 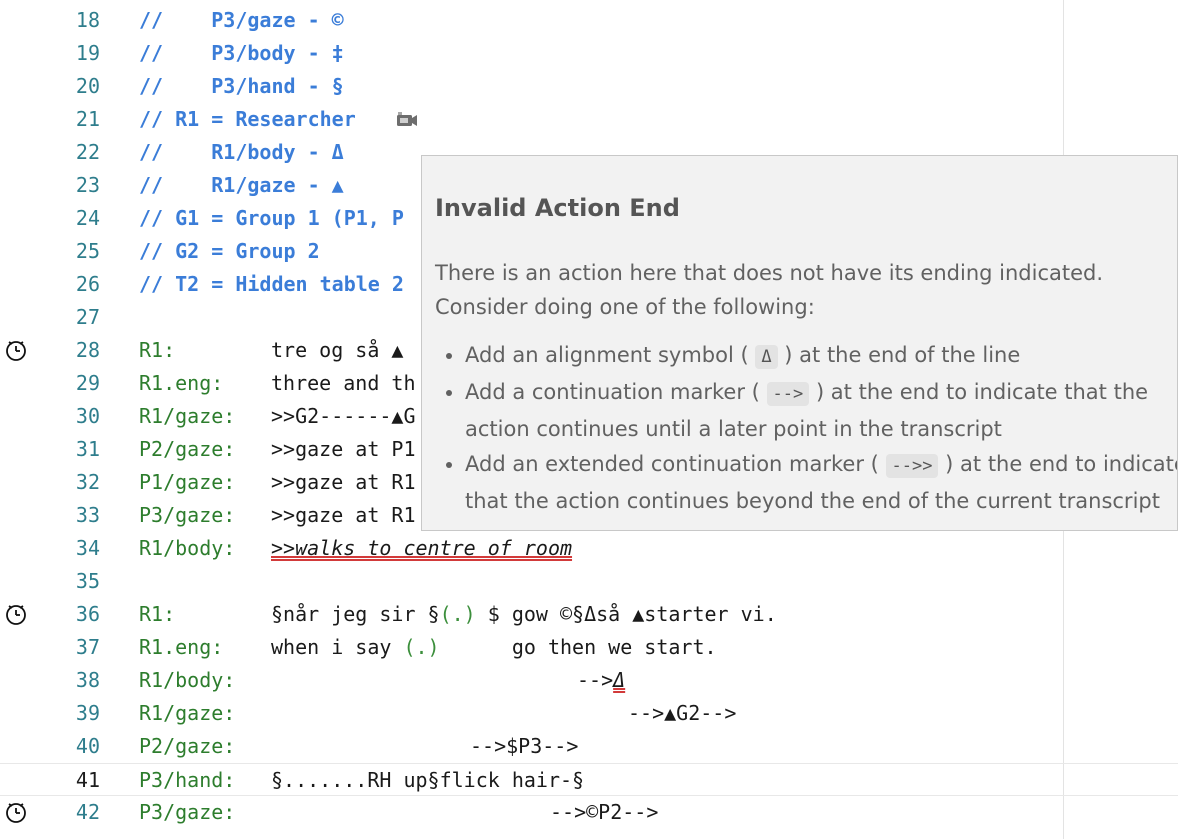 What do you see at coordinates (271, 218) in the screenshot?
I see `comment-text: // G1 = Group 1 (P1, P` at bounding box center [271, 218].